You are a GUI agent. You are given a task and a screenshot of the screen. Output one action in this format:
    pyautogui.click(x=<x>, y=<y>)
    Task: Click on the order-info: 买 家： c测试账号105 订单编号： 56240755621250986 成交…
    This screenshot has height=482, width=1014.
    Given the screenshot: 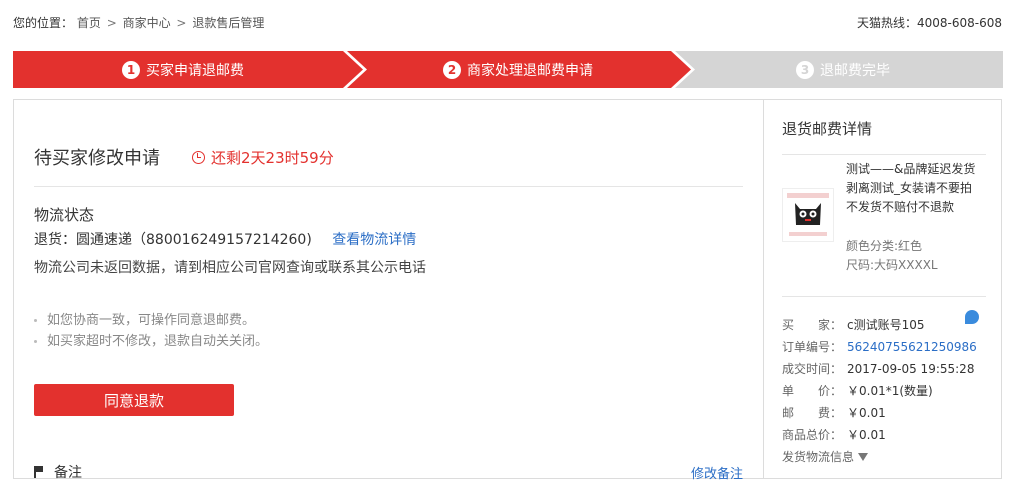 What is the action you would take?
    pyautogui.click(x=880, y=389)
    